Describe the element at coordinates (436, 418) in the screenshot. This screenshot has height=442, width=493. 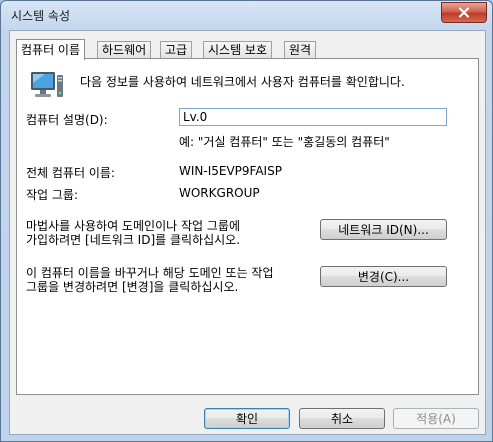
I see `apply-button: 적용(A)` at that location.